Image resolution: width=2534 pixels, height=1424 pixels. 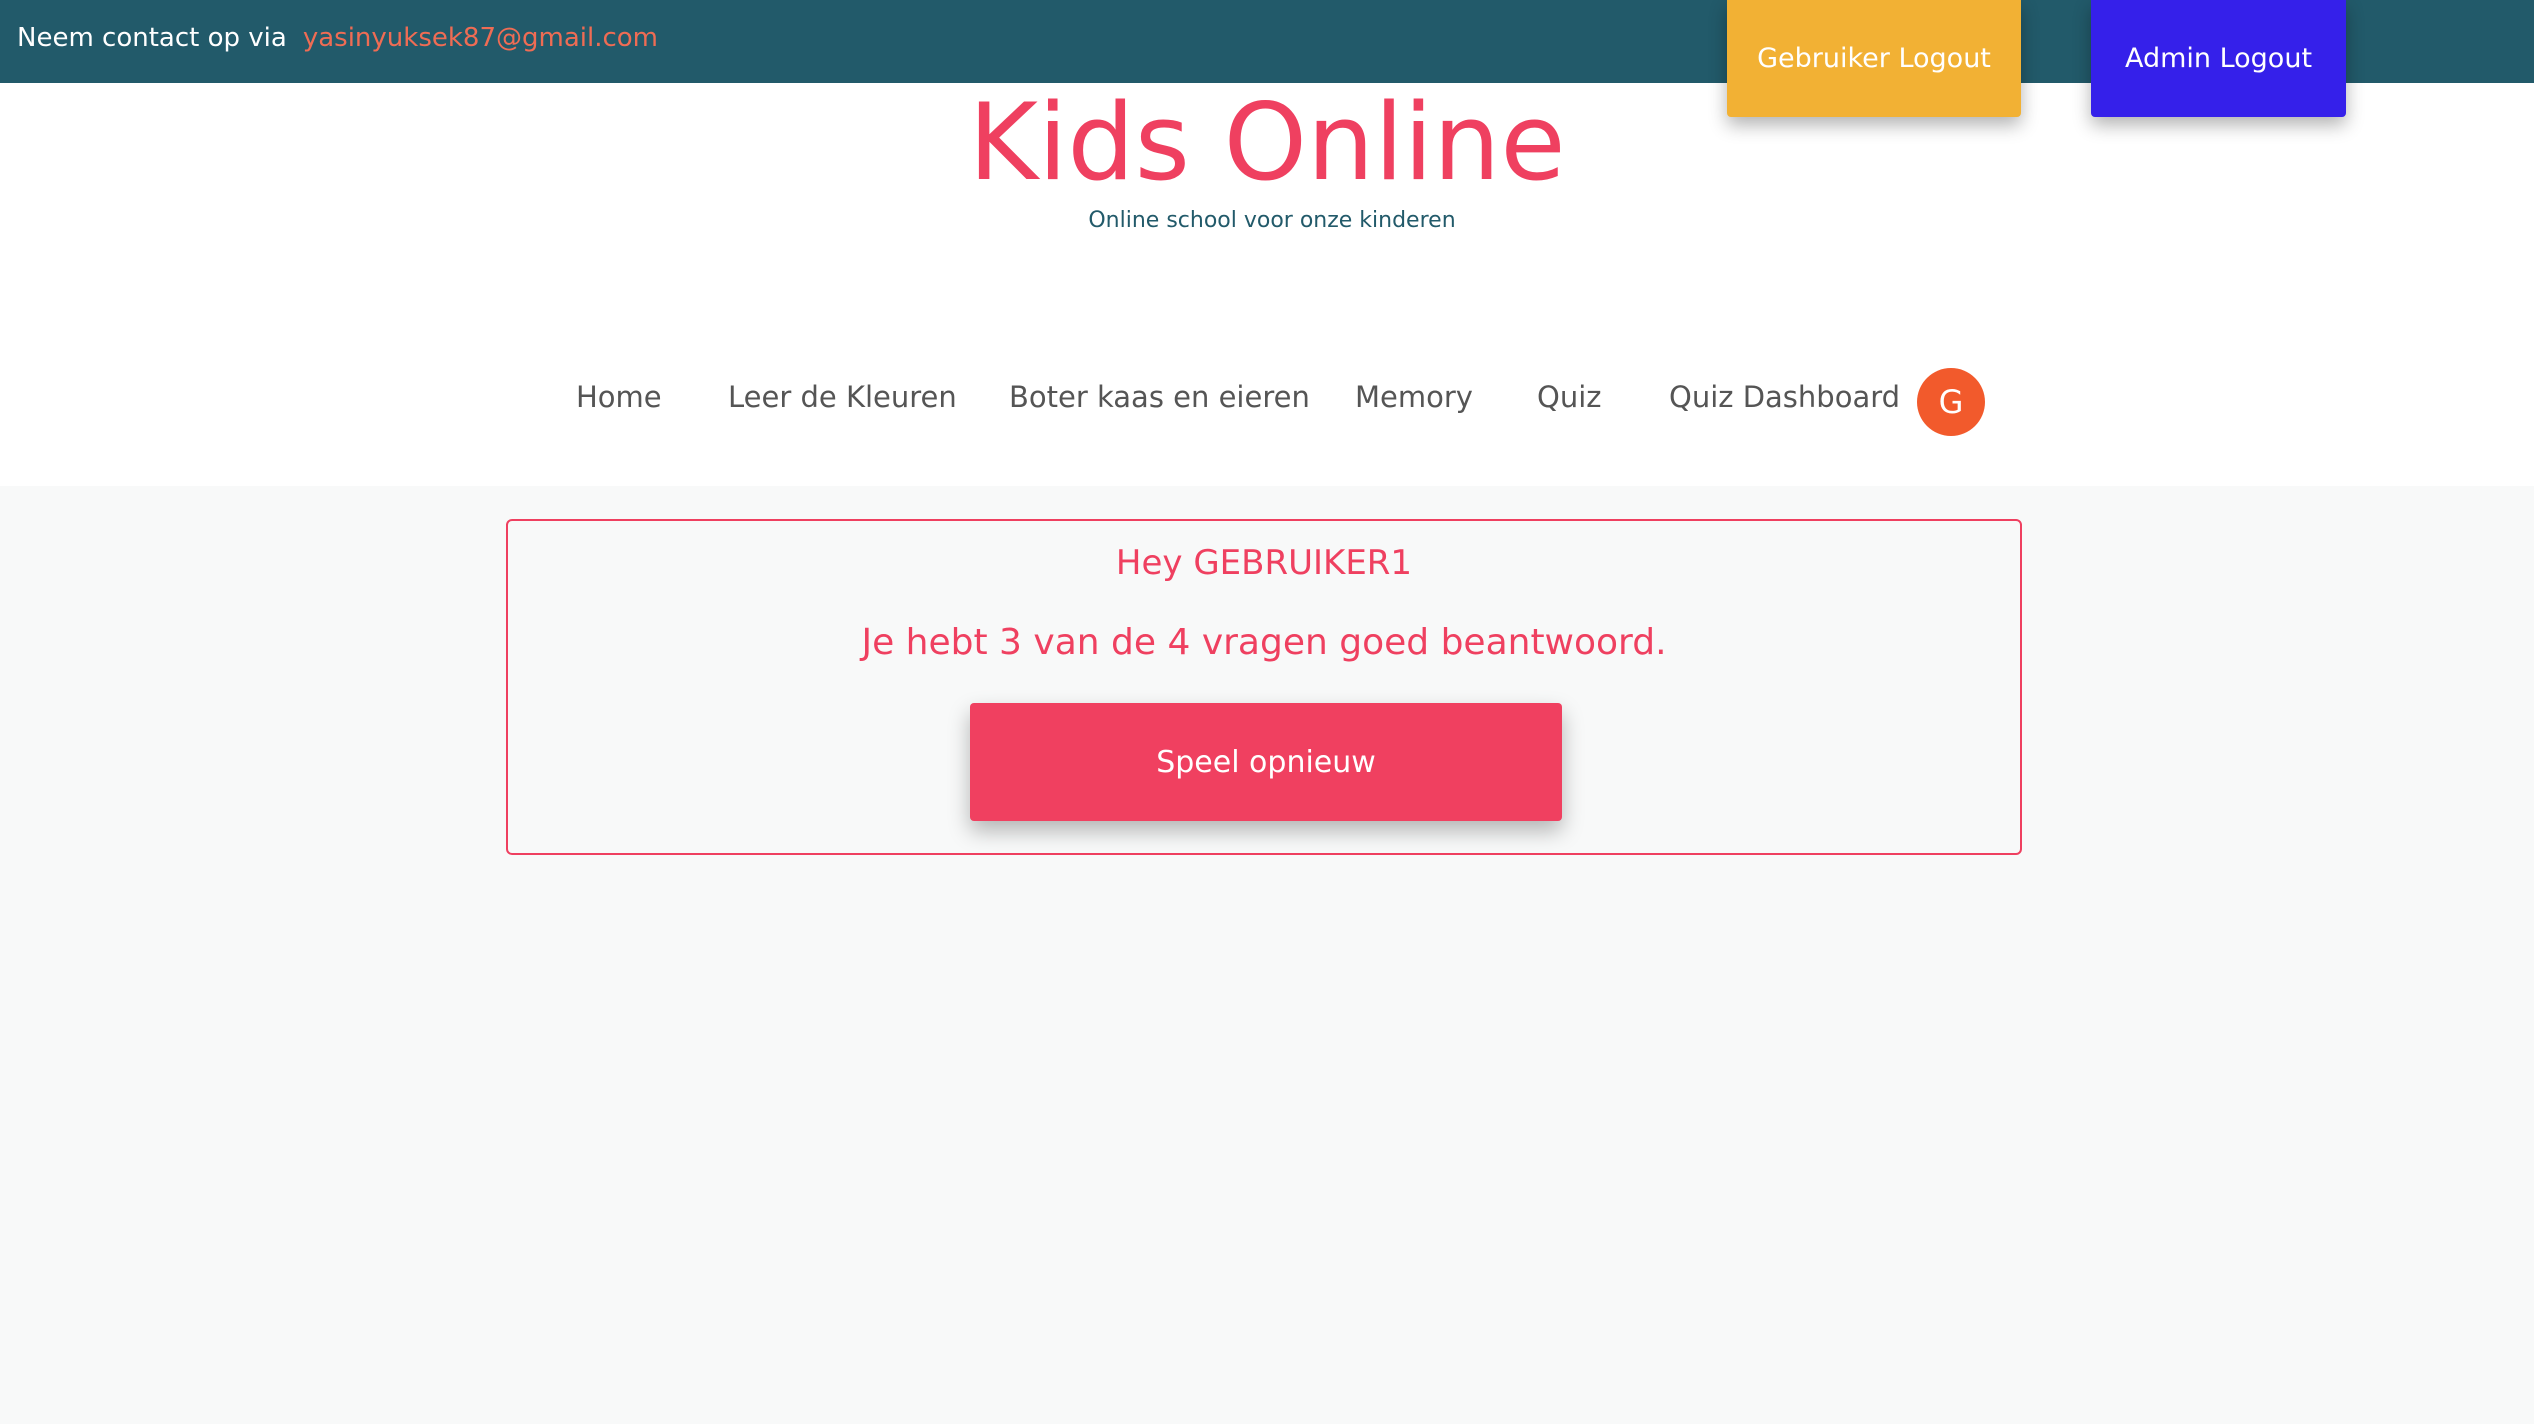 I want to click on admin-logout-button: Admin Logout, so click(x=2218, y=58).